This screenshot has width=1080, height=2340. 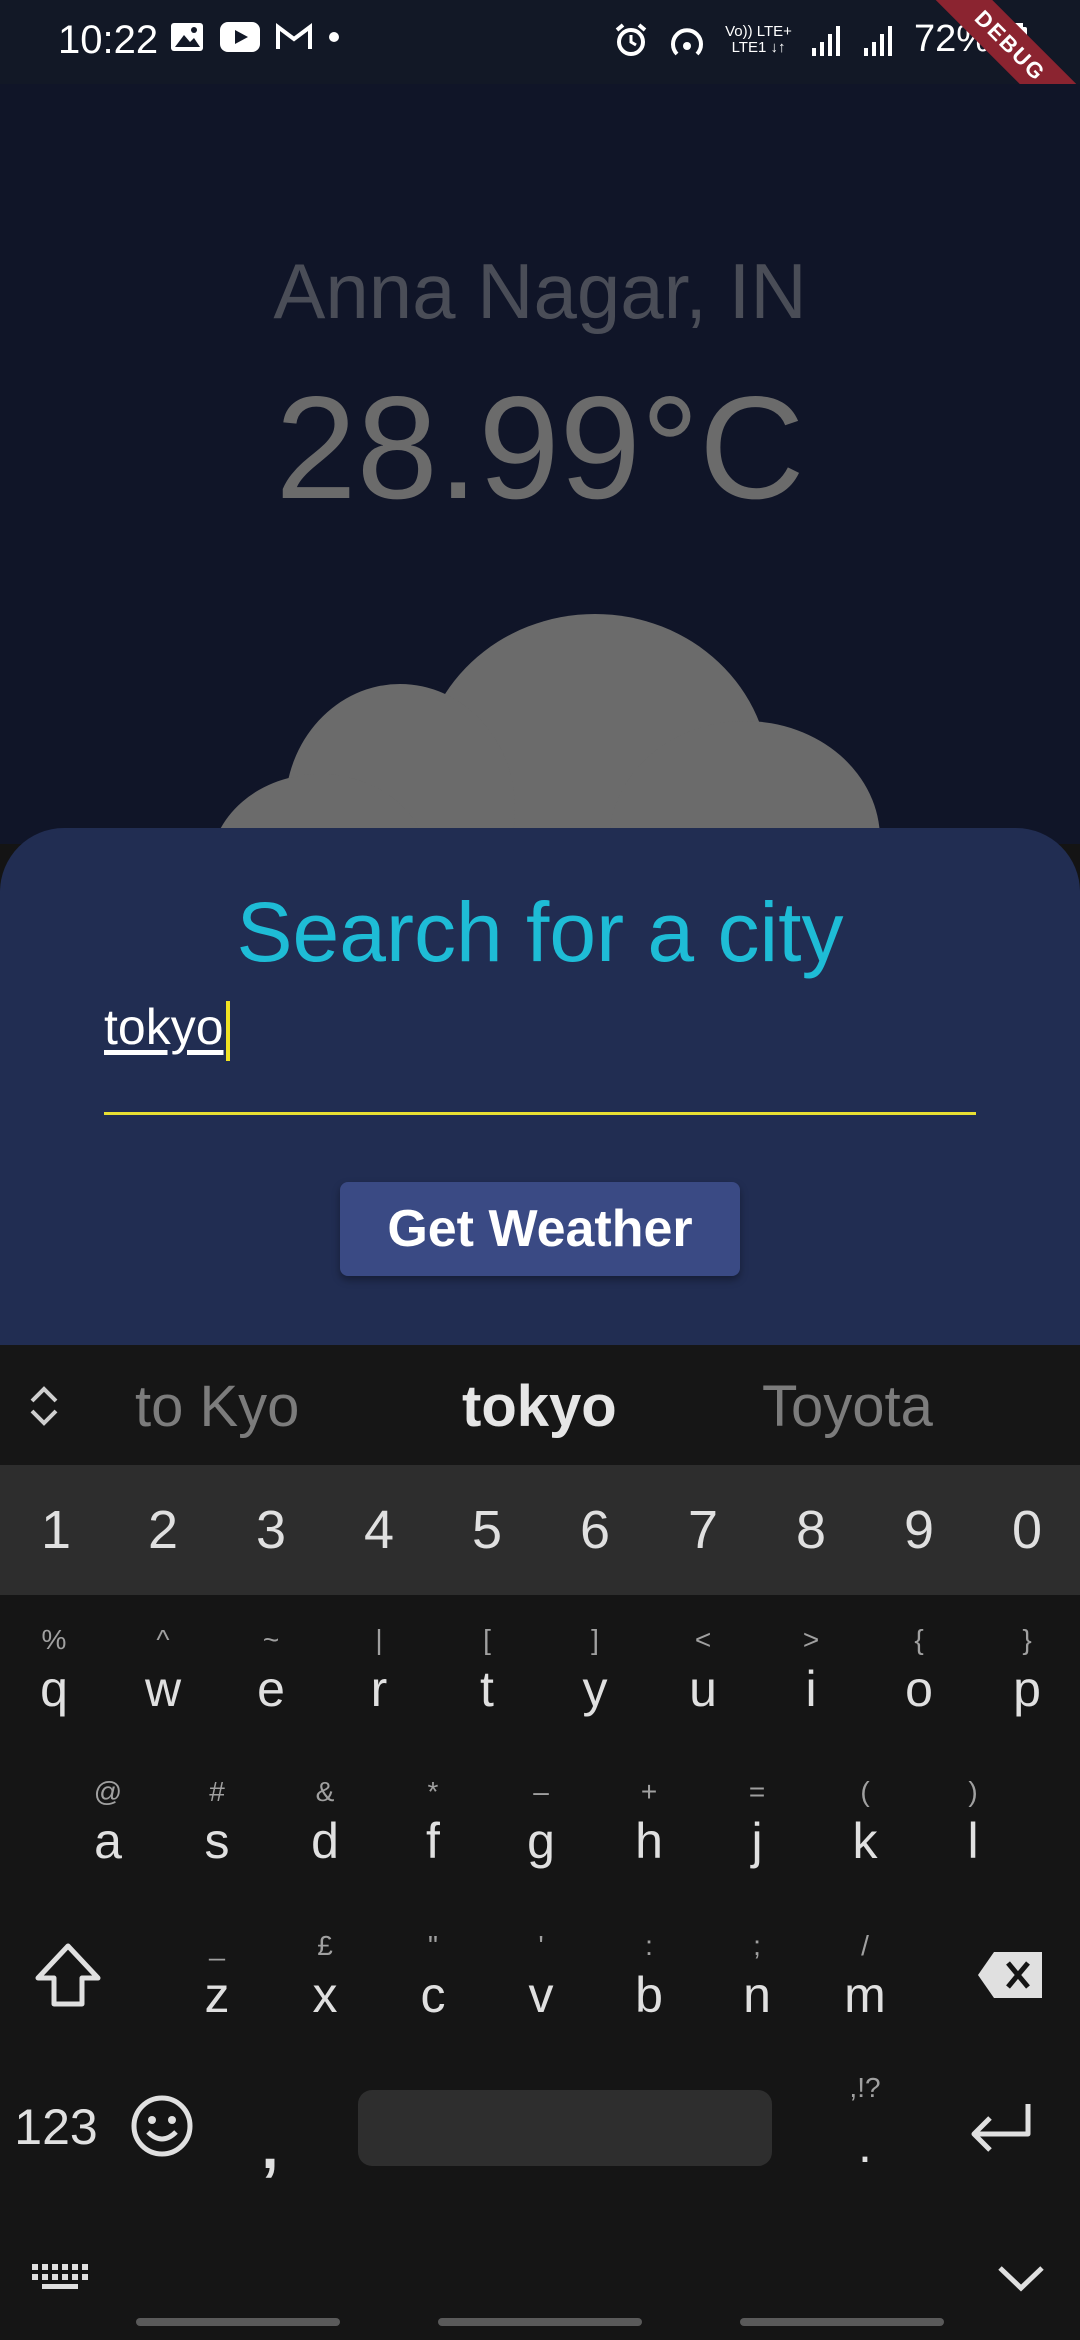 I want to click on key-k: k, so click(x=865, y=1841).